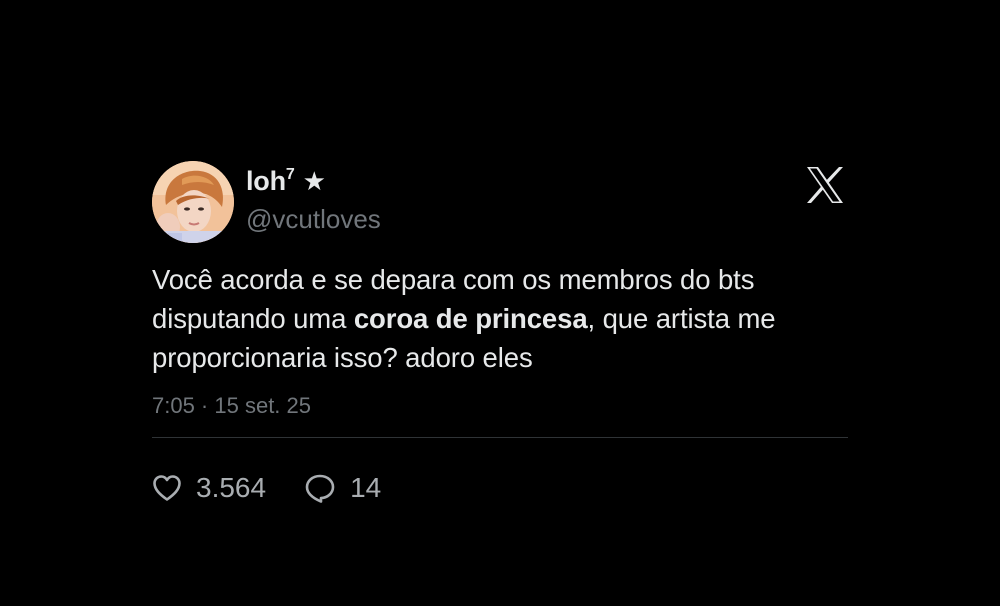 This screenshot has height=606, width=1000. I want to click on author-names: loh7 ★ @vcutloves, so click(313, 200).